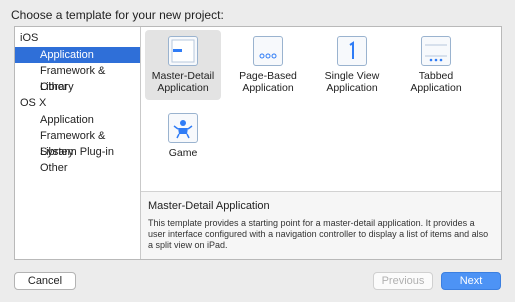 The image size is (515, 302). I want to click on sidebar-item-ios-other: Other, so click(77, 87).